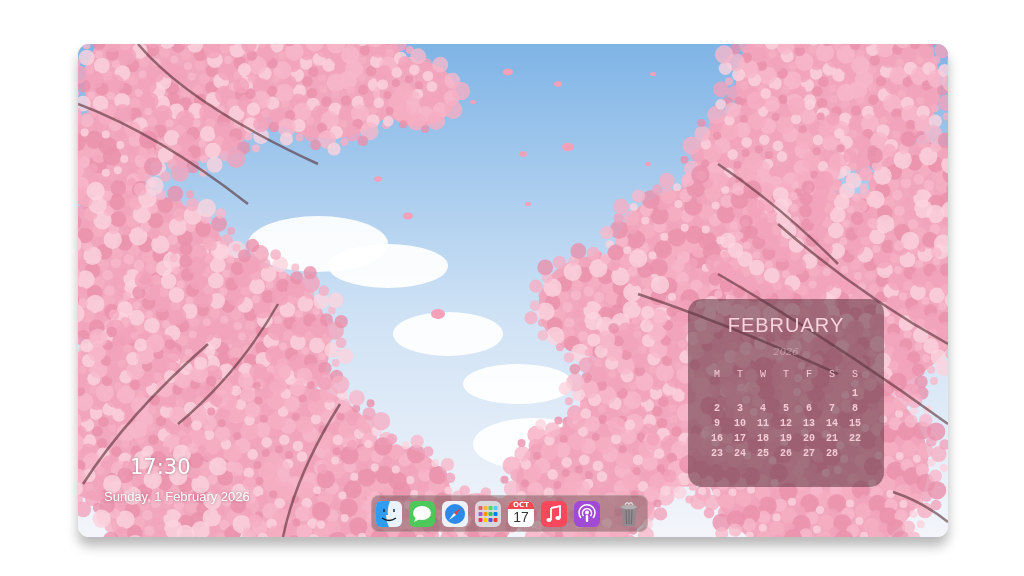  What do you see at coordinates (786, 325) in the screenshot?
I see `month-title: FEBRUARY` at bounding box center [786, 325].